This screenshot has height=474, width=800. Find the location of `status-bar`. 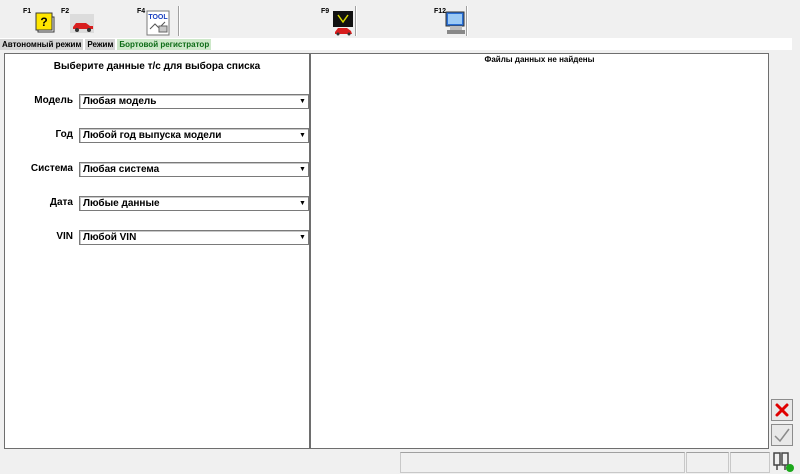

status-bar is located at coordinates (400, 462).